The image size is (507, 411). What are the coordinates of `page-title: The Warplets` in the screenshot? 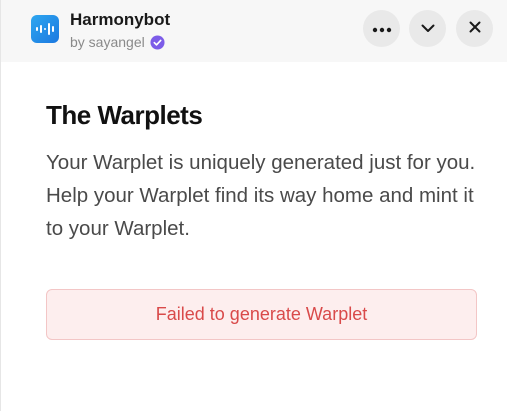 It's located at (124, 115).